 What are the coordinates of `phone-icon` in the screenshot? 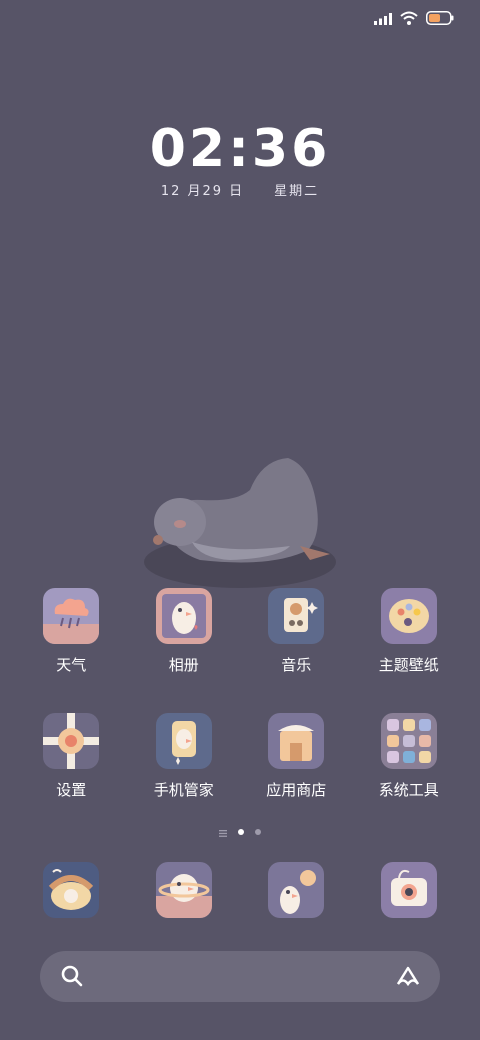 It's located at (71, 890).